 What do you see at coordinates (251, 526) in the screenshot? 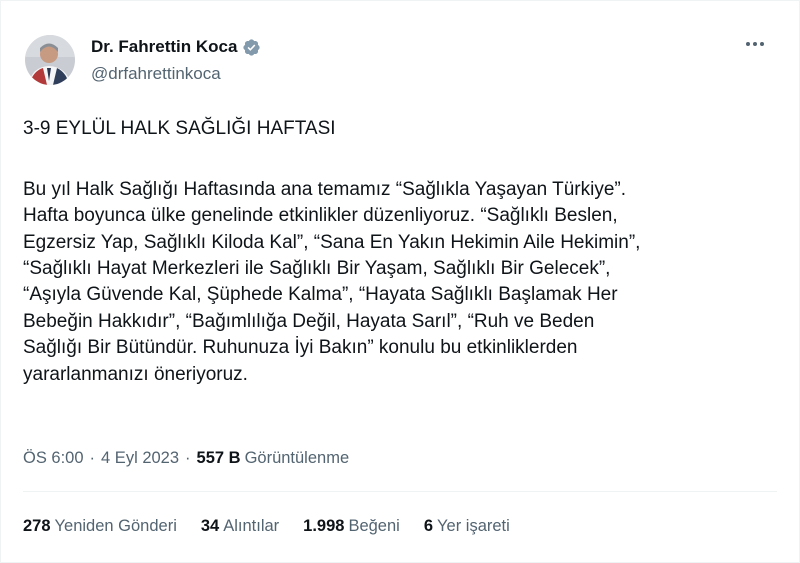
I see `quotes-label: Alıntılar` at bounding box center [251, 526].